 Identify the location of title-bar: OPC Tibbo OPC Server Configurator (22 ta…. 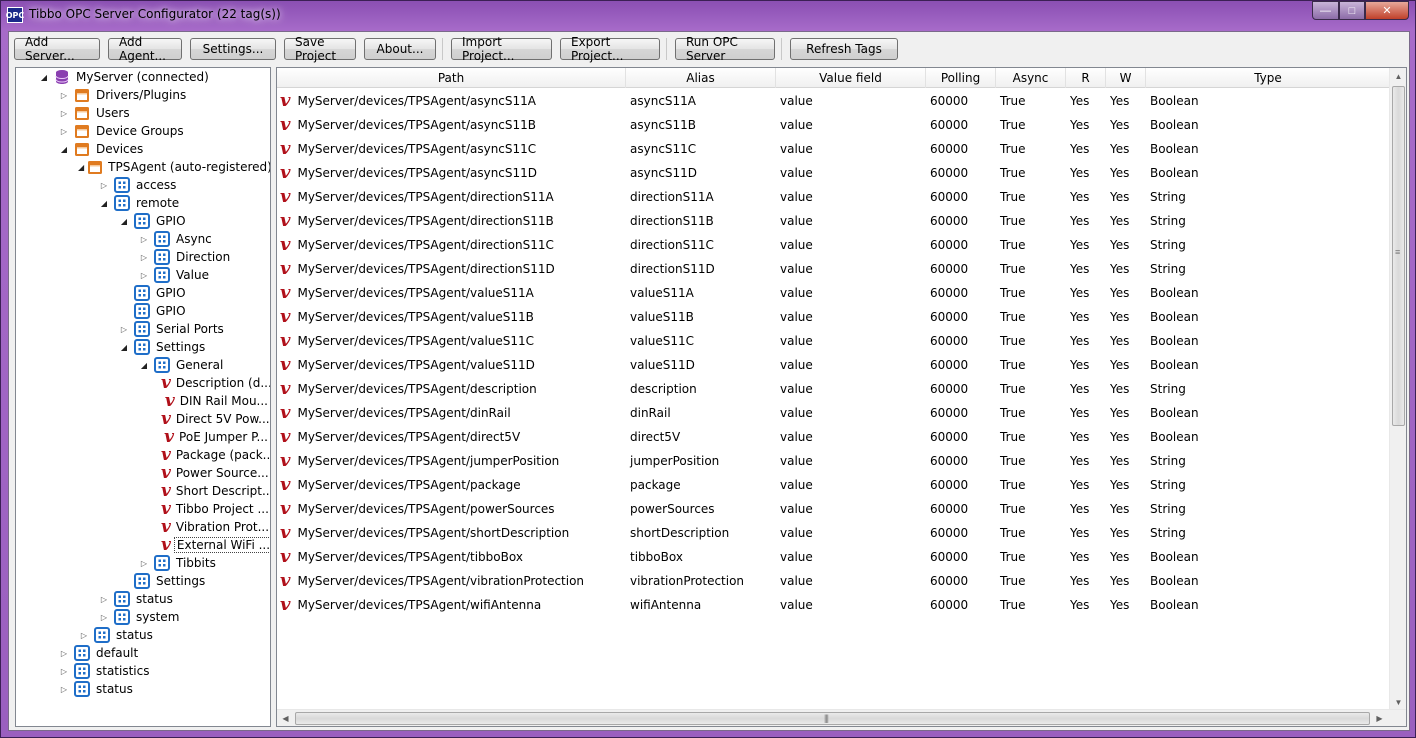
(708, 16).